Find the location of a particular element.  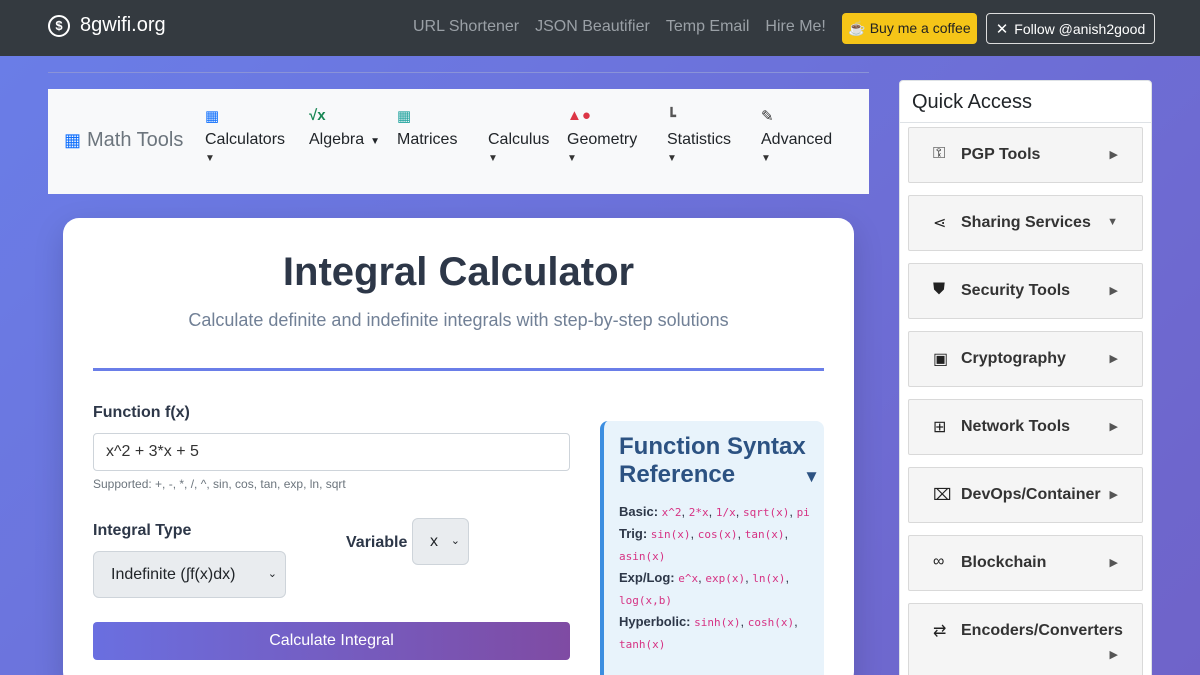

syntax-code: exp(x) is located at coordinates (725, 578).